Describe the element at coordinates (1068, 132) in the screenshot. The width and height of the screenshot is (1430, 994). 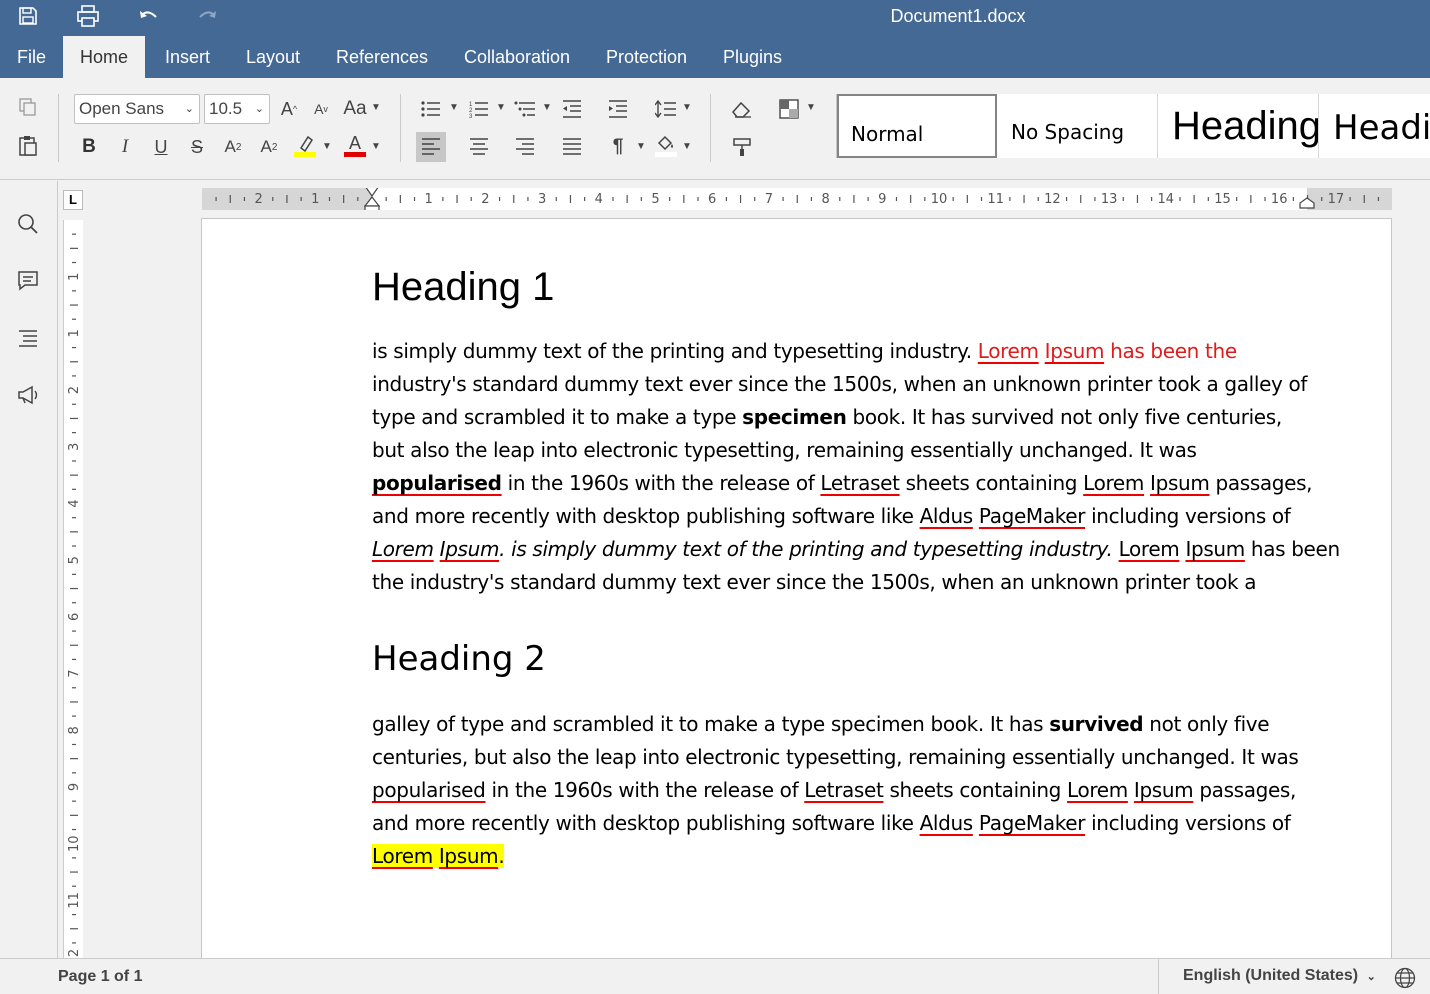
I see `style-no-spacing-label: No Spacing` at that location.